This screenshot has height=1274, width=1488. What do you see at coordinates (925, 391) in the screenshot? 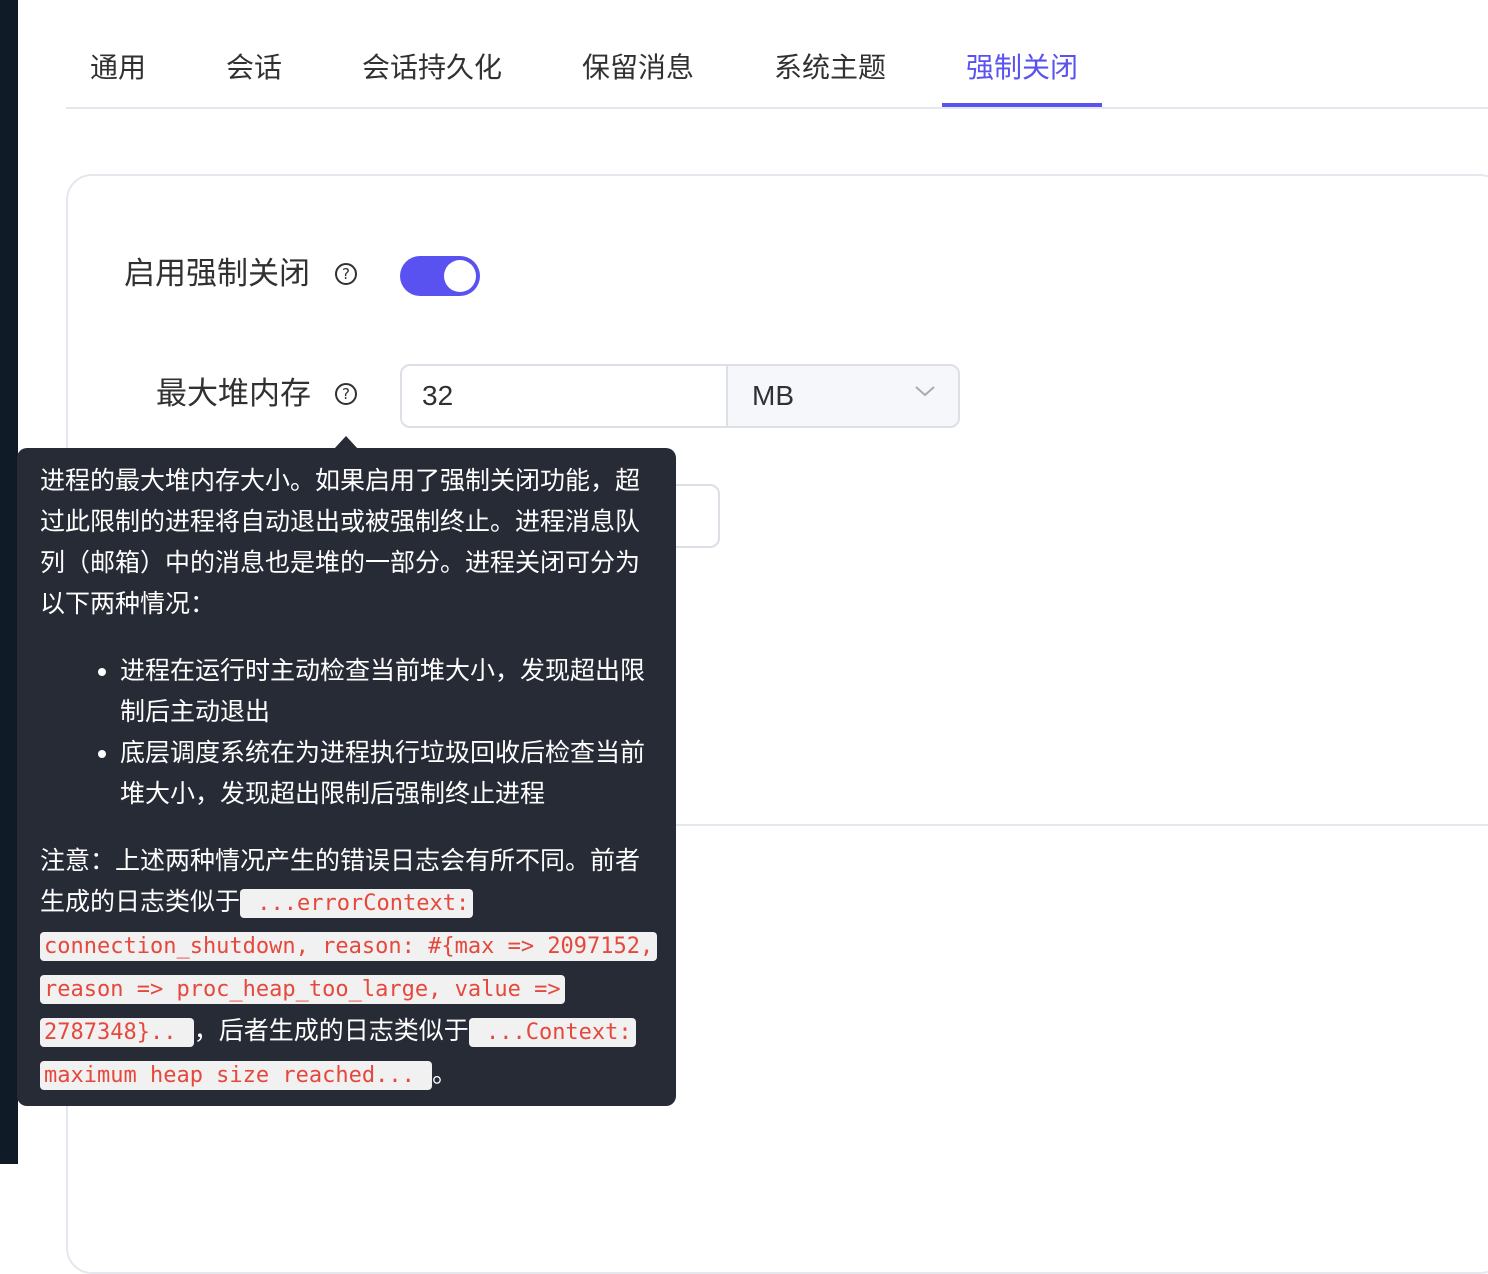
I see `chevron-down-icon` at bounding box center [925, 391].